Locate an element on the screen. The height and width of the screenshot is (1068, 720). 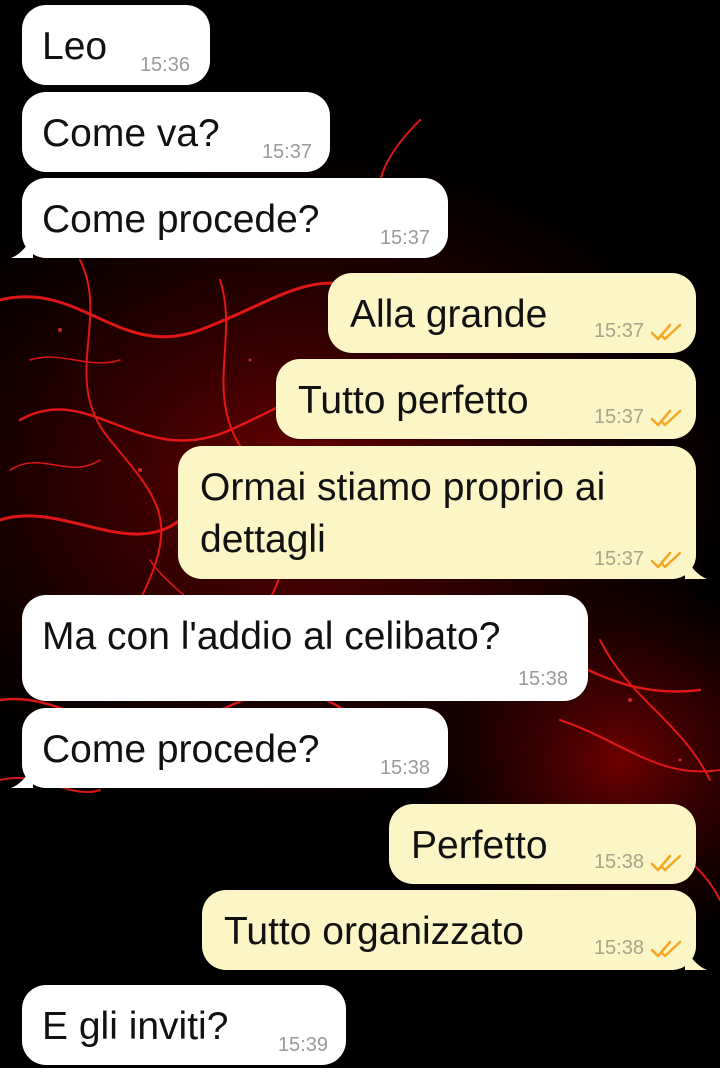
incoming-message: Come va? 15:37 is located at coordinates (176, 132).